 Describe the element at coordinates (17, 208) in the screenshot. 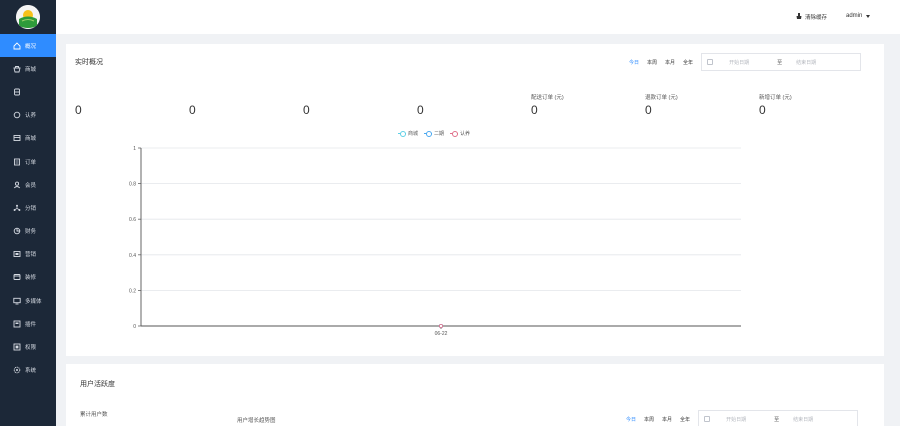

I see `share-icon` at that location.